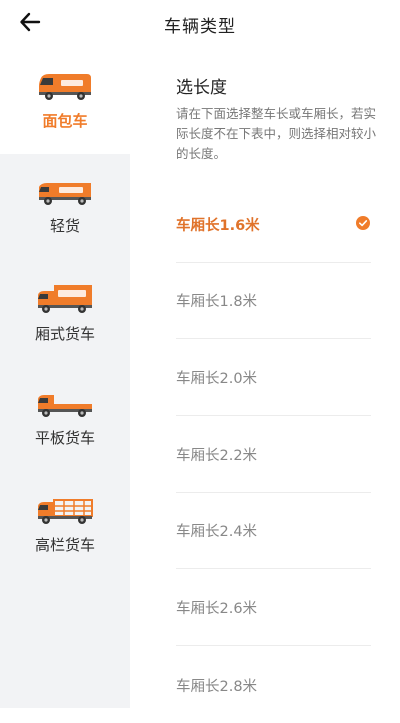 This screenshot has width=400, height=723. Describe the element at coordinates (217, 686) in the screenshot. I see `length-option-label: 车厢长2.8米` at that location.